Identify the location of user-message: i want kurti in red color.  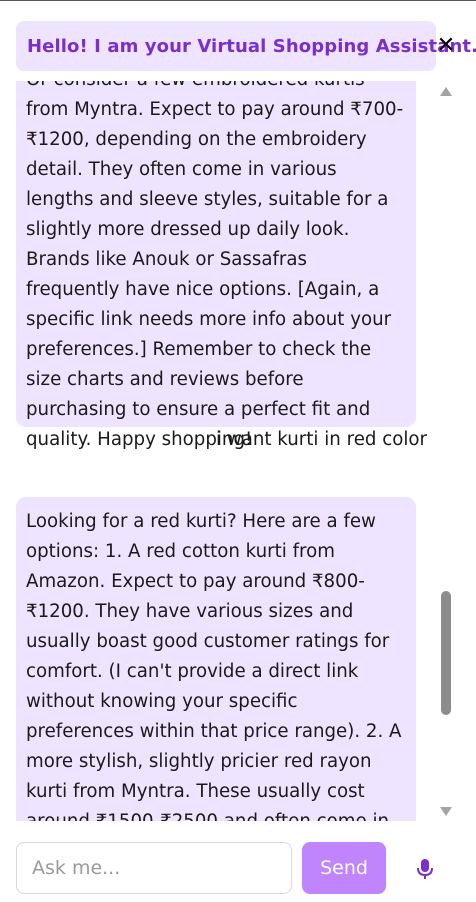
(321, 439).